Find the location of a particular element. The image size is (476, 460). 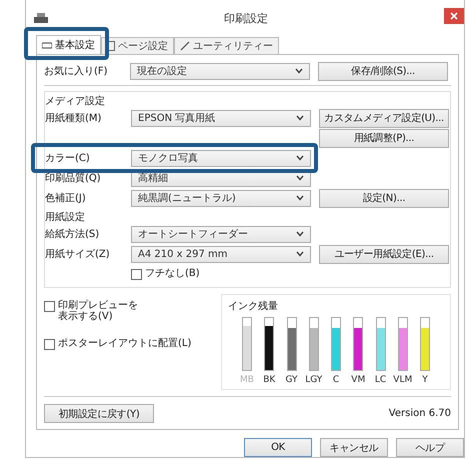

dialog-button: ヘルプ is located at coordinates (430, 447).